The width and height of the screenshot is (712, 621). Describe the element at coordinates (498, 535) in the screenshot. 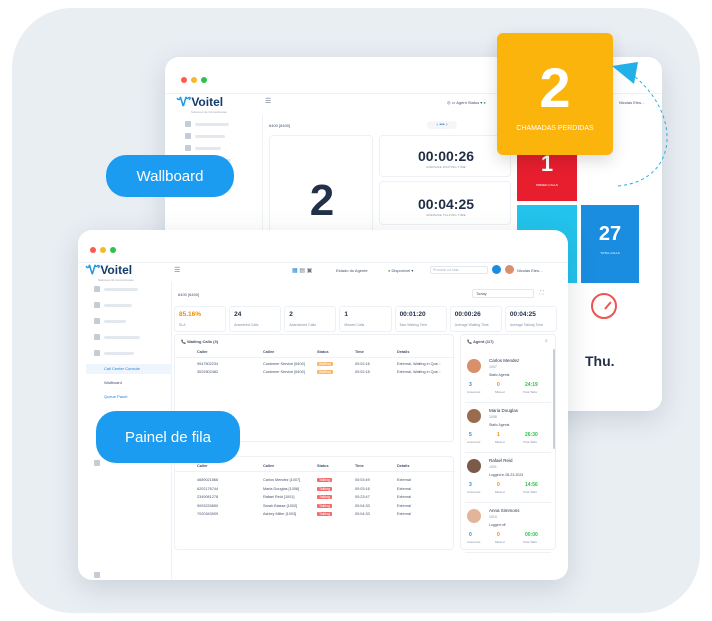

I see `agent-stat-value: 0` at that location.